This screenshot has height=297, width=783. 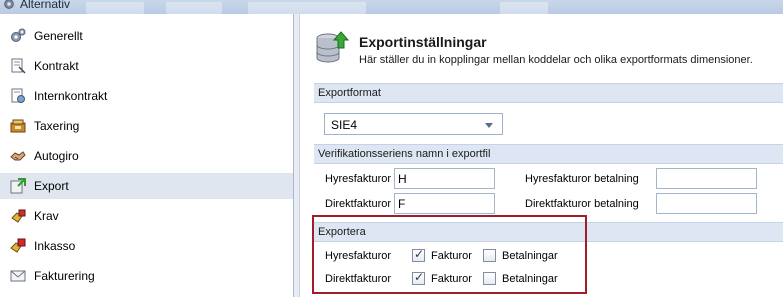 I want to click on window-title: Alternativ, so click(x=45, y=5).